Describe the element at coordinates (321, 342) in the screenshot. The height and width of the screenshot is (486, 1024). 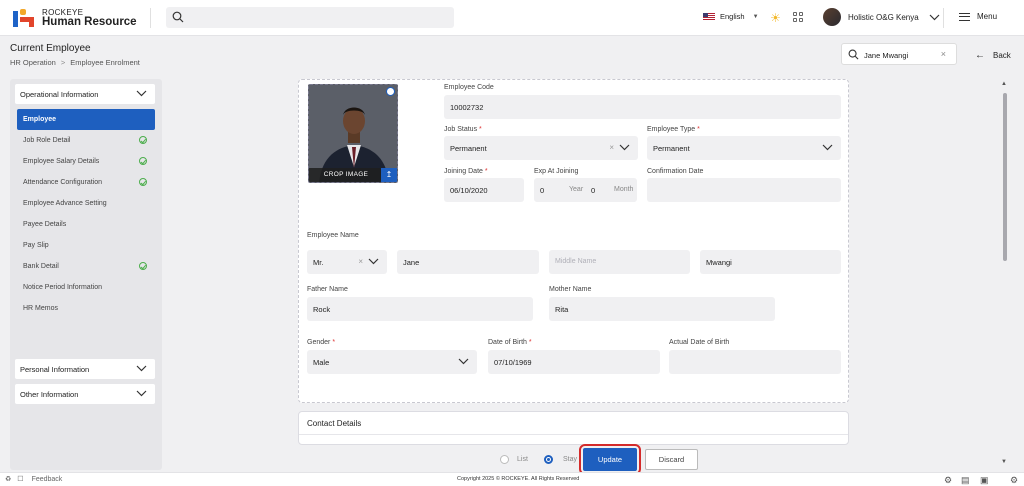
I see `gender-label: Gender *` at that location.